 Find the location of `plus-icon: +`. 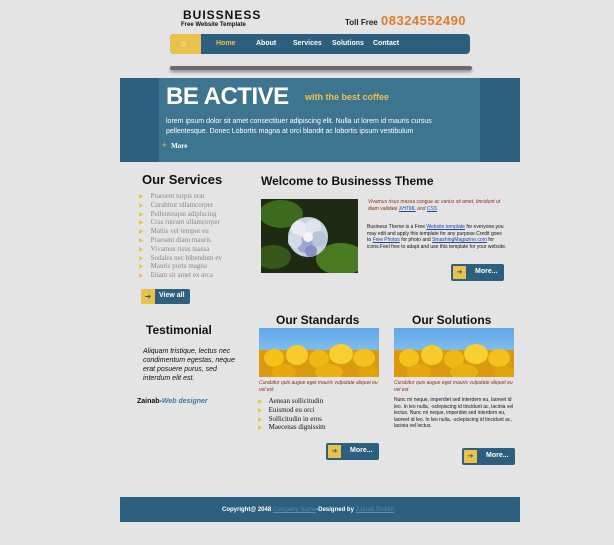

plus-icon: + is located at coordinates (165, 145).